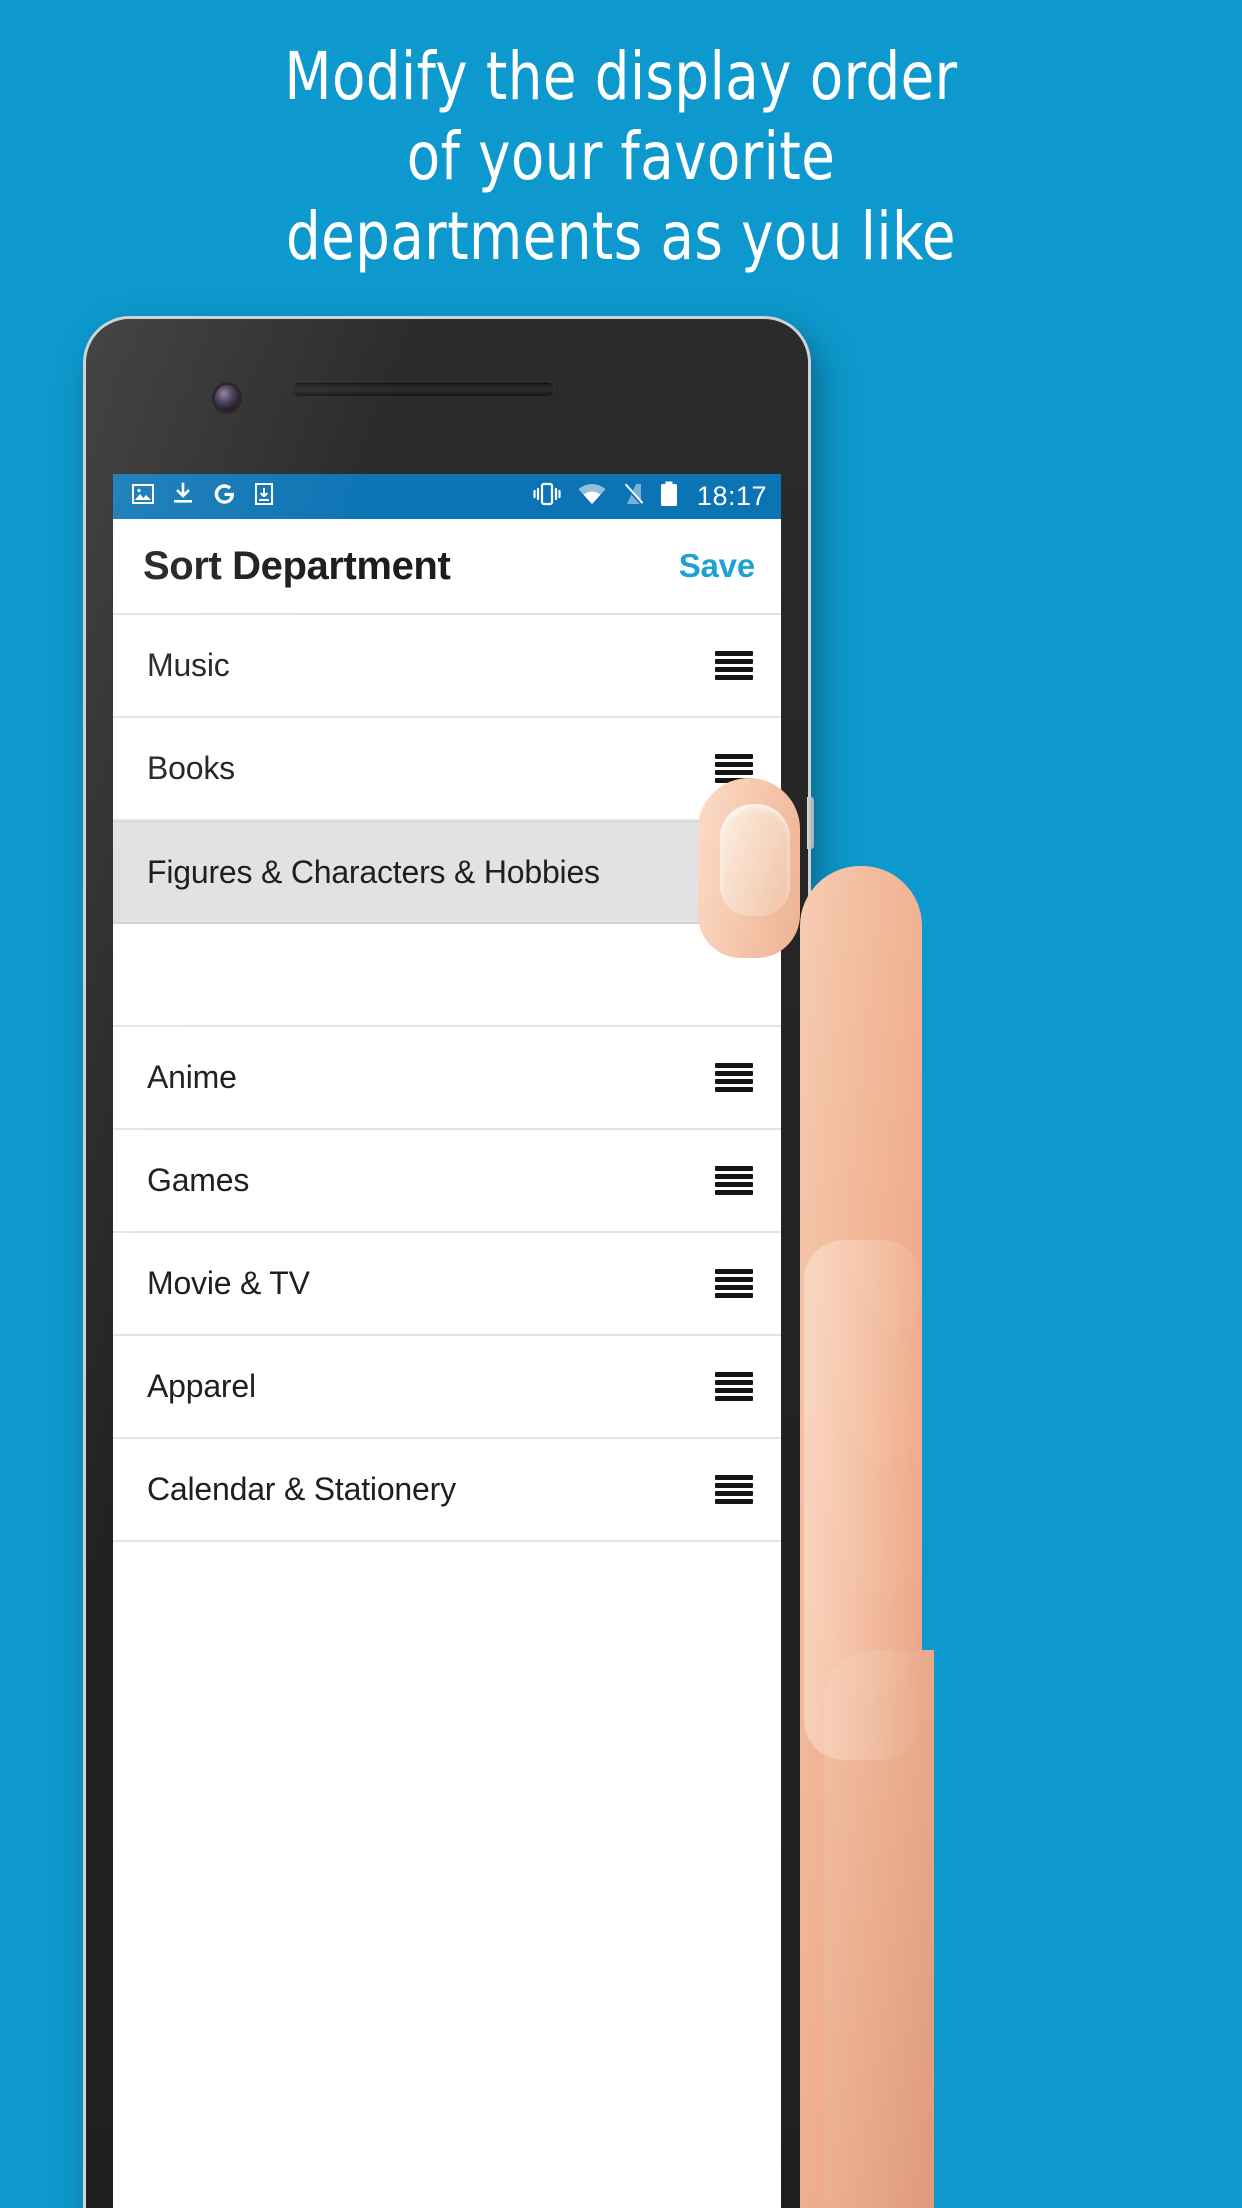 This screenshot has height=2208, width=1242. Describe the element at coordinates (669, 496) in the screenshot. I see `battery-icon` at that location.